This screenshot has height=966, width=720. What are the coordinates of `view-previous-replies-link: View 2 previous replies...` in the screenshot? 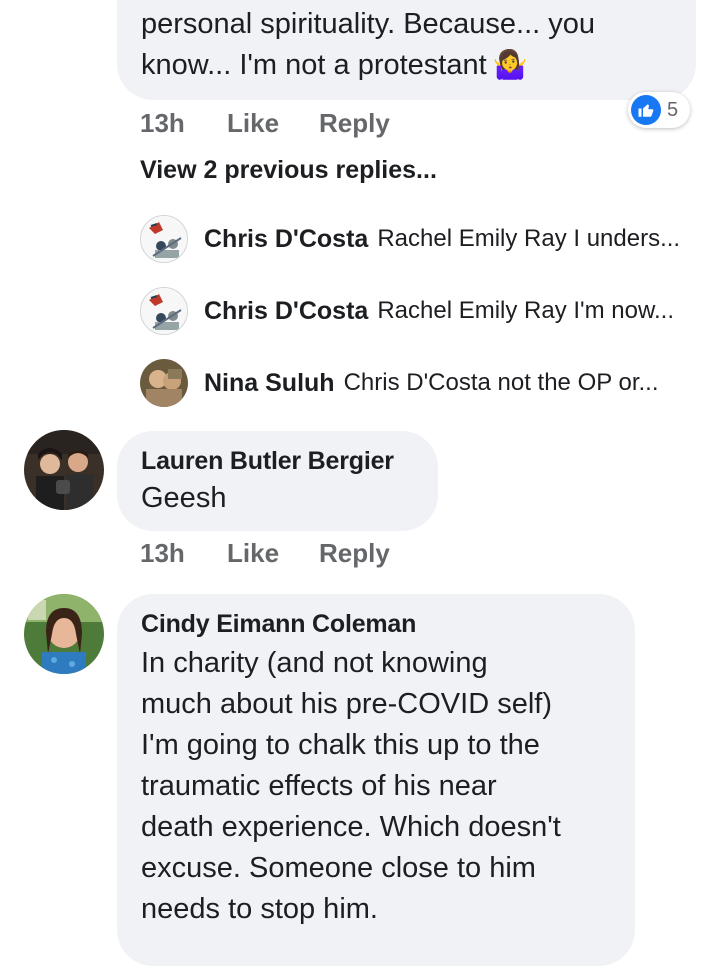 It's located at (288, 170).